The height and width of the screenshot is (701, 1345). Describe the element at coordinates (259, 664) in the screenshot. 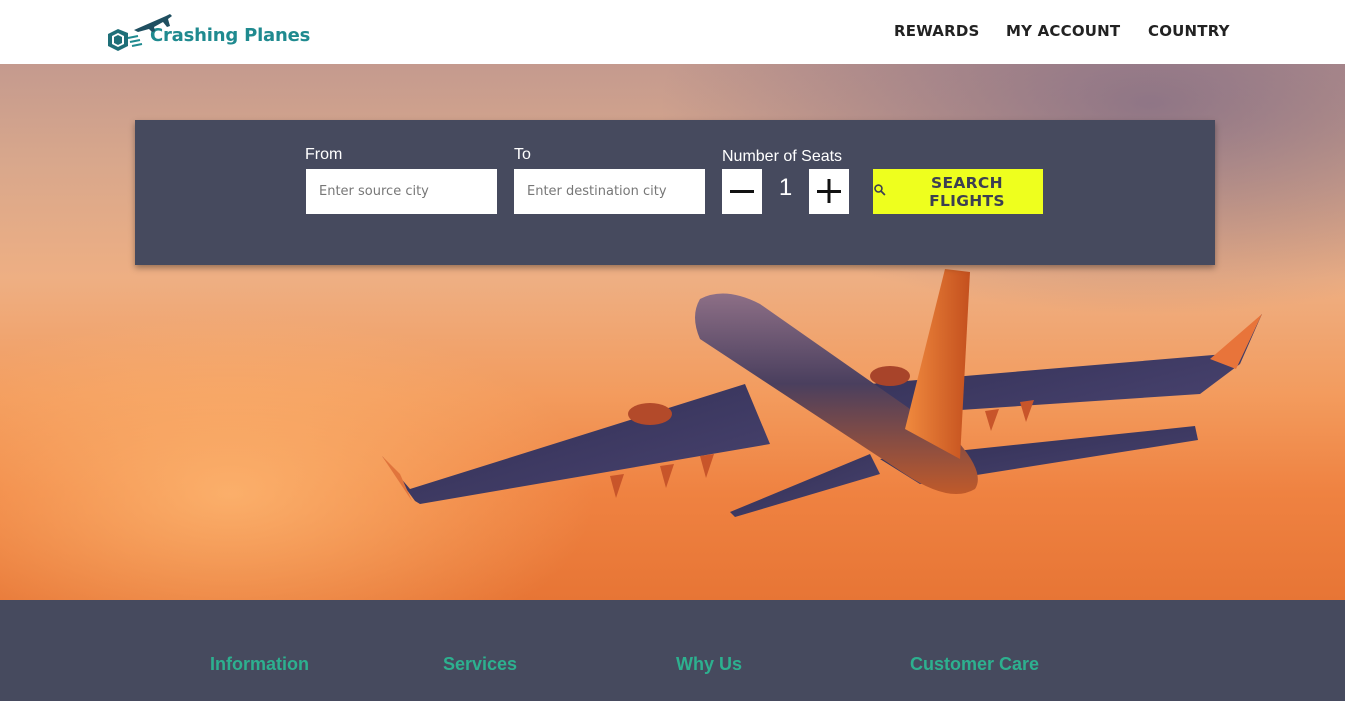

I see `footer-heading-information: Information` at that location.